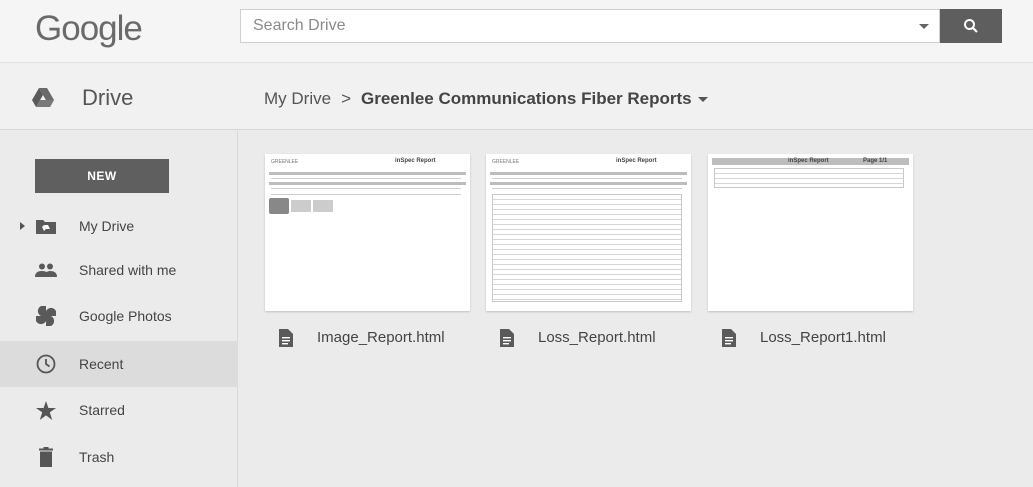  I want to click on google-logo: Google, so click(89, 29).